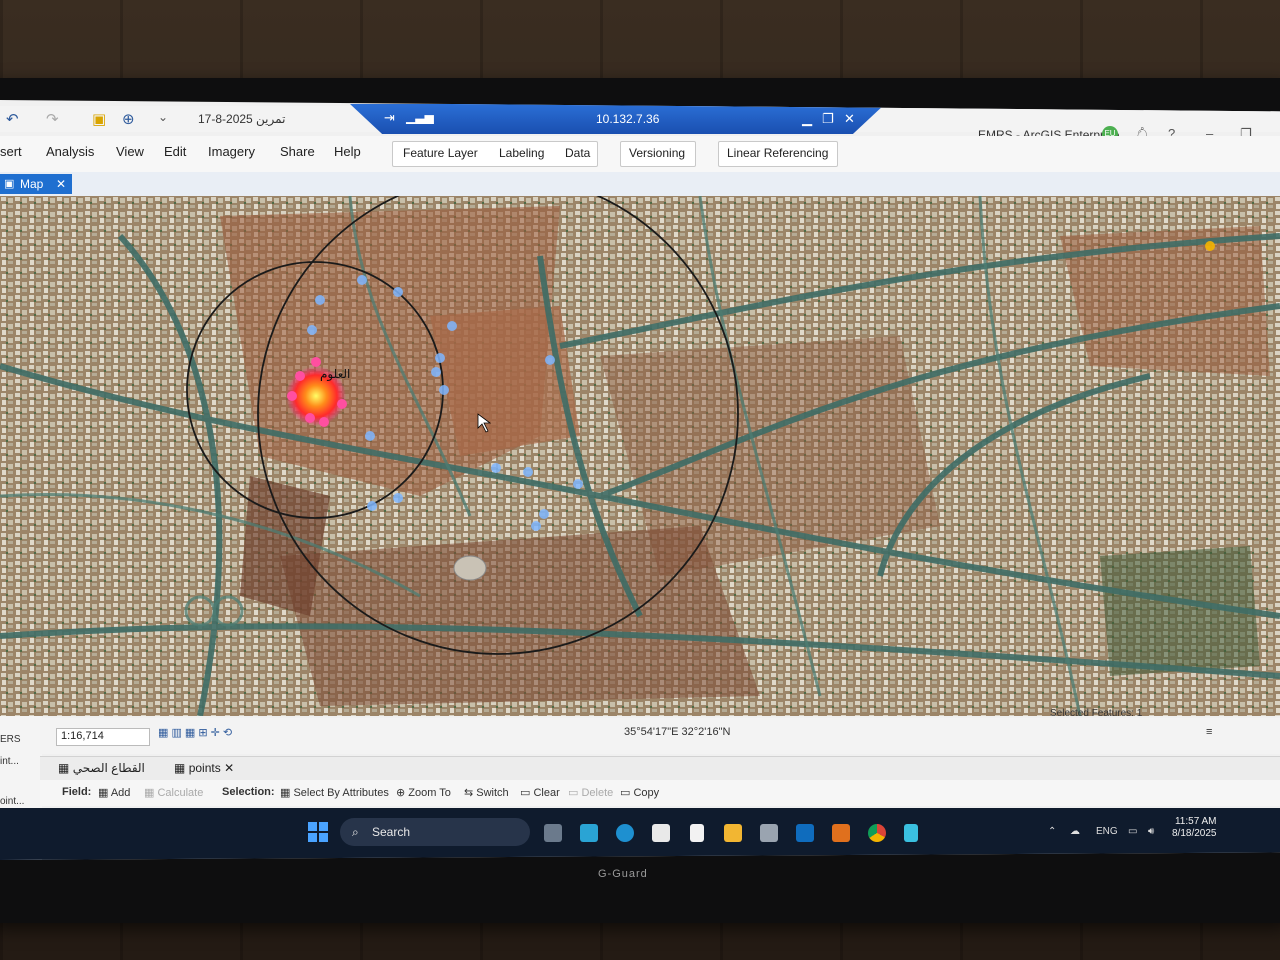 The height and width of the screenshot is (960, 1280). Describe the element at coordinates (1052, 831) in the screenshot. I see `chevron-up-icon: ⌃` at that location.